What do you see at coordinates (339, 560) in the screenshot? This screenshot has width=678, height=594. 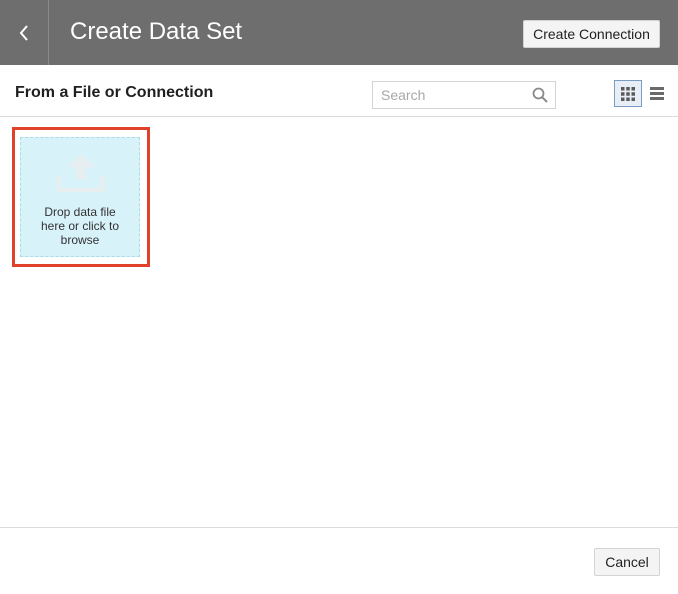 I see `dialog-footer: Cancel` at bounding box center [339, 560].